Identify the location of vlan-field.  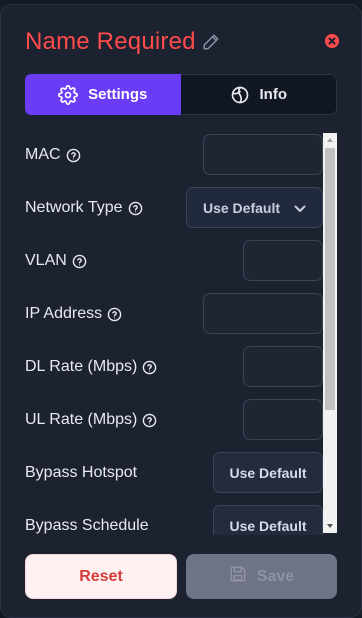
(283, 260).